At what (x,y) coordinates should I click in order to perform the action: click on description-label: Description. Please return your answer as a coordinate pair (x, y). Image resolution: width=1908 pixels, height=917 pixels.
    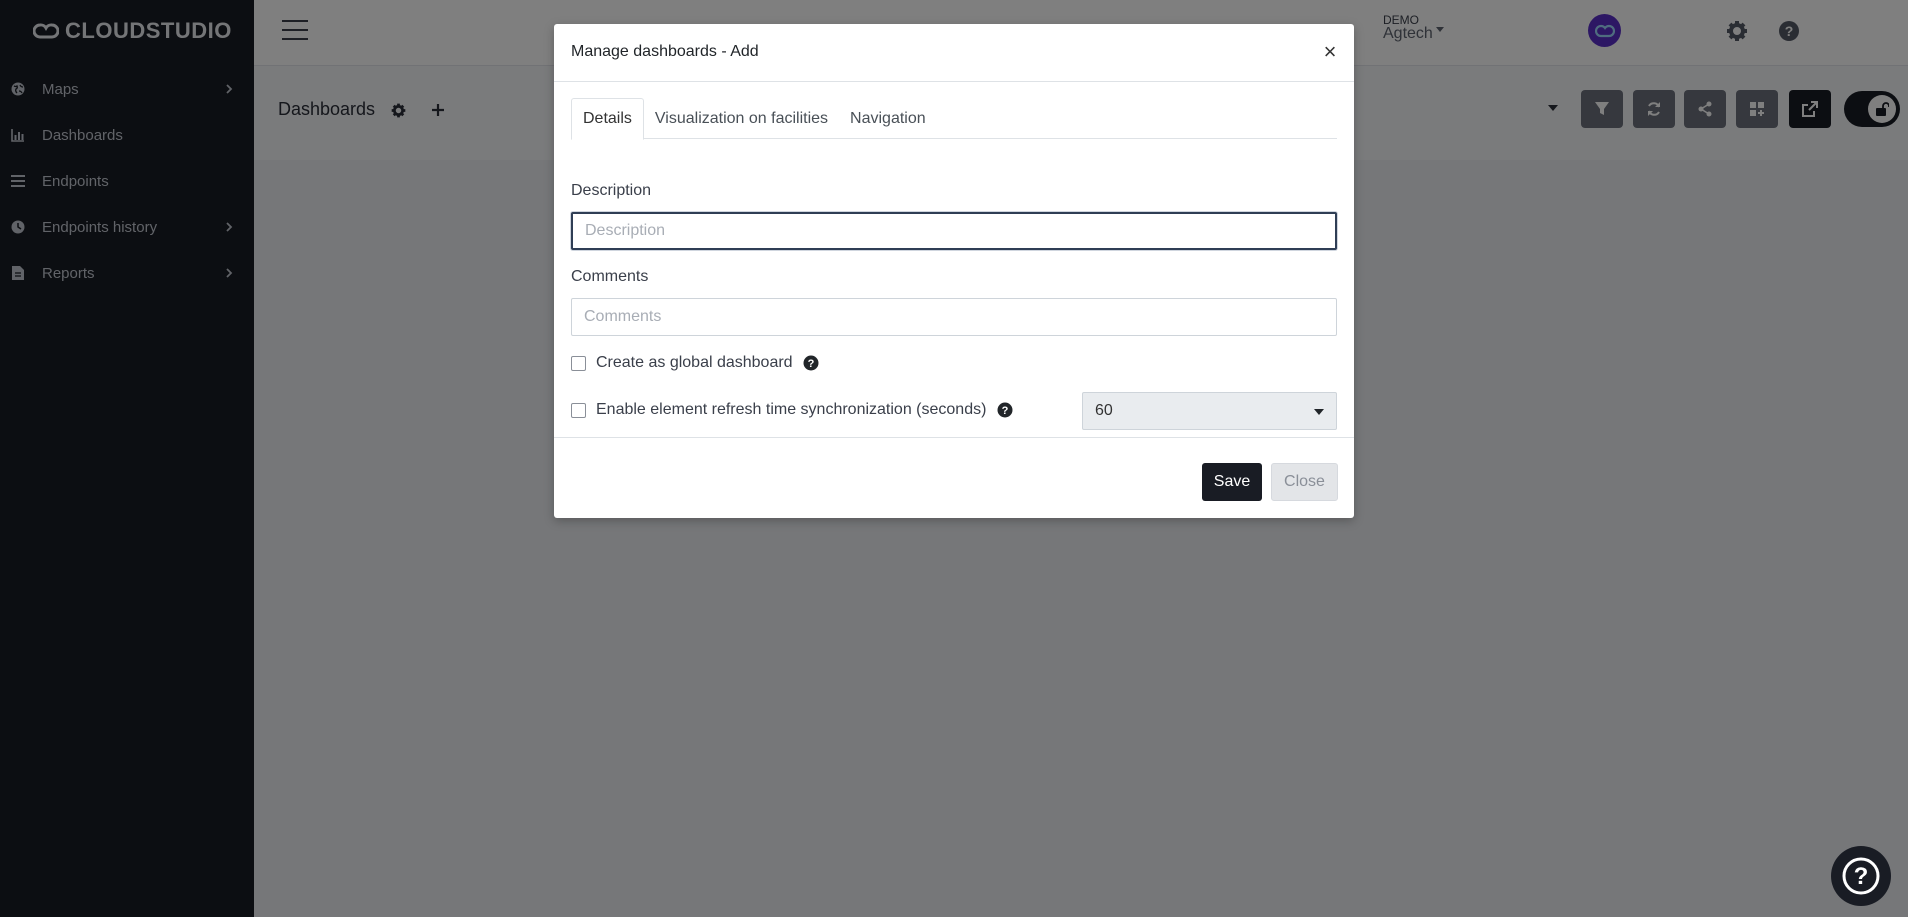
    Looking at the image, I should click on (611, 190).